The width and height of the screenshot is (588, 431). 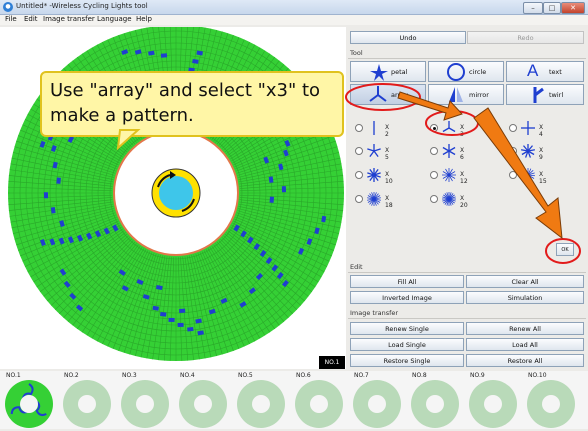 What do you see at coordinates (187, 375) in the screenshot?
I see `thumbnail-label: NO.4` at bounding box center [187, 375].